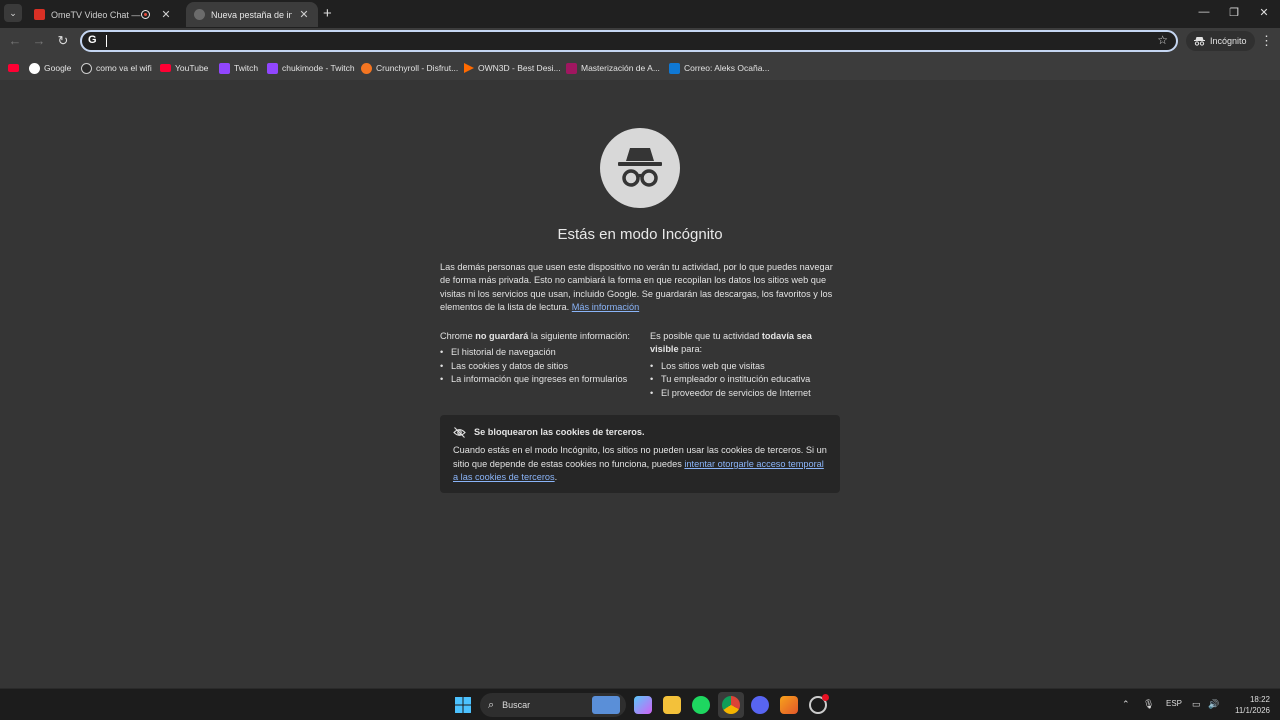  Describe the element at coordinates (626, 41) in the screenshot. I see `address-input` at that location.